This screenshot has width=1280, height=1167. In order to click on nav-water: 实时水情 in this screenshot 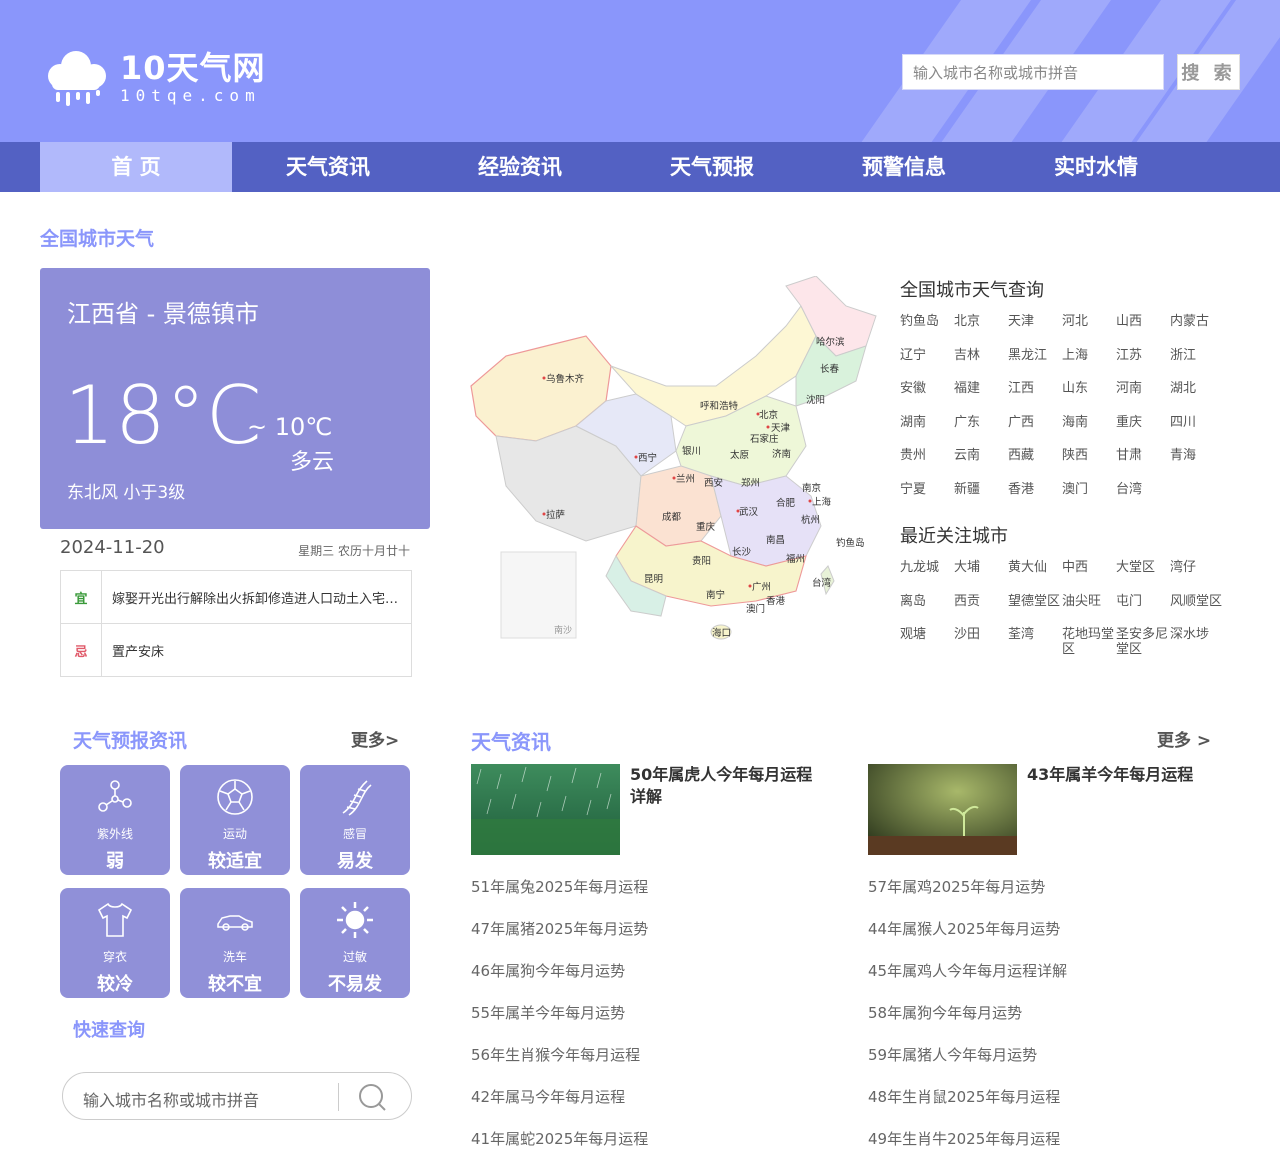, I will do `click(1096, 167)`.